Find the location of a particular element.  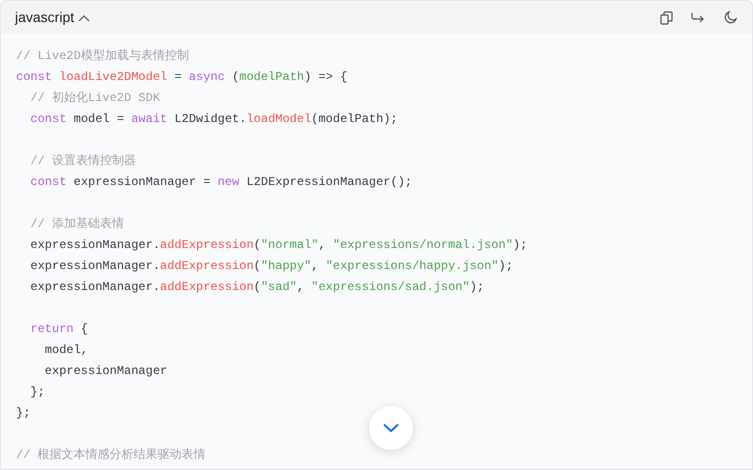

code-line: expressionManager.addExpression("happy", "expressions/happy.json"); is located at coordinates (271, 266).